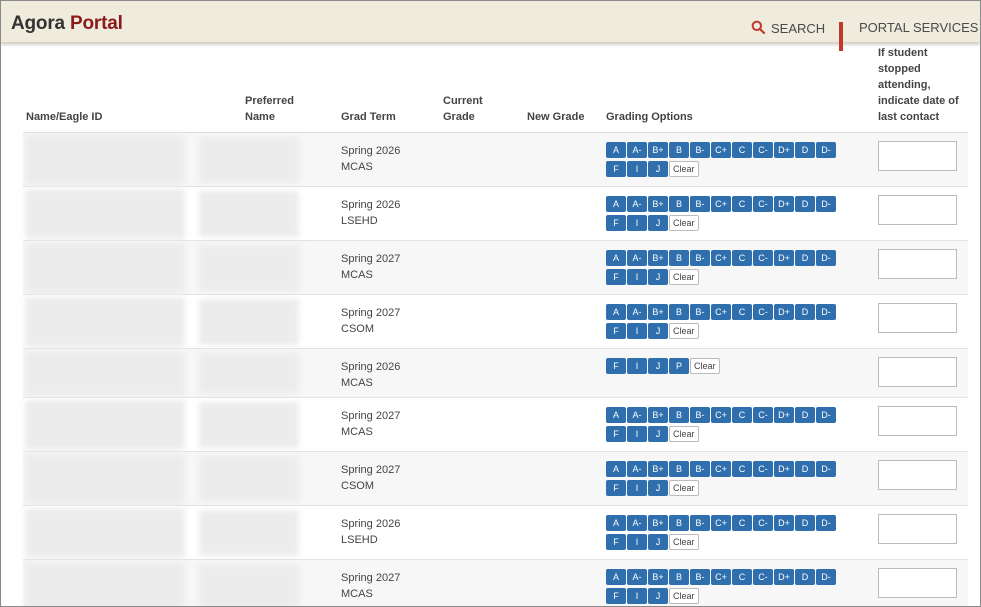 The image size is (981, 607). What do you see at coordinates (679, 366) in the screenshot?
I see `grade-button: P` at bounding box center [679, 366].